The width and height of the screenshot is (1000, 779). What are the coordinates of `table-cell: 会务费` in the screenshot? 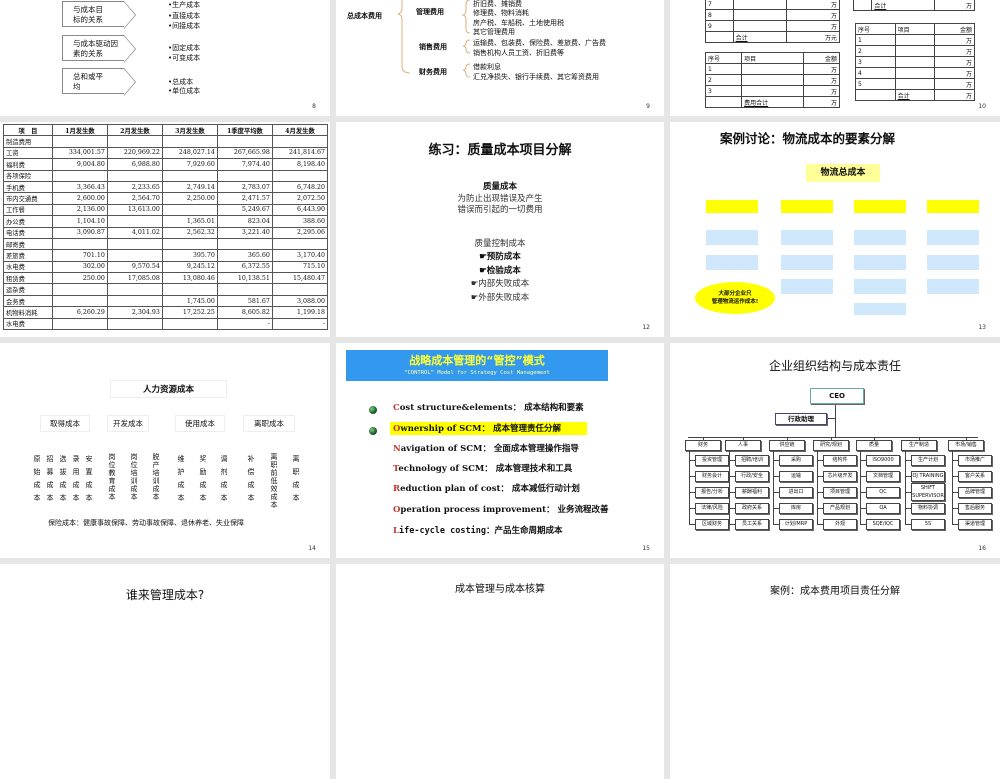 It's located at (28, 301).